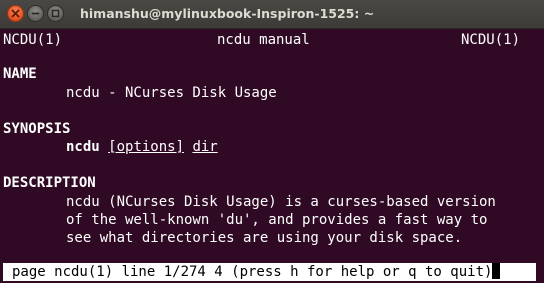  I want to click on text-cursor, so click(496, 271).